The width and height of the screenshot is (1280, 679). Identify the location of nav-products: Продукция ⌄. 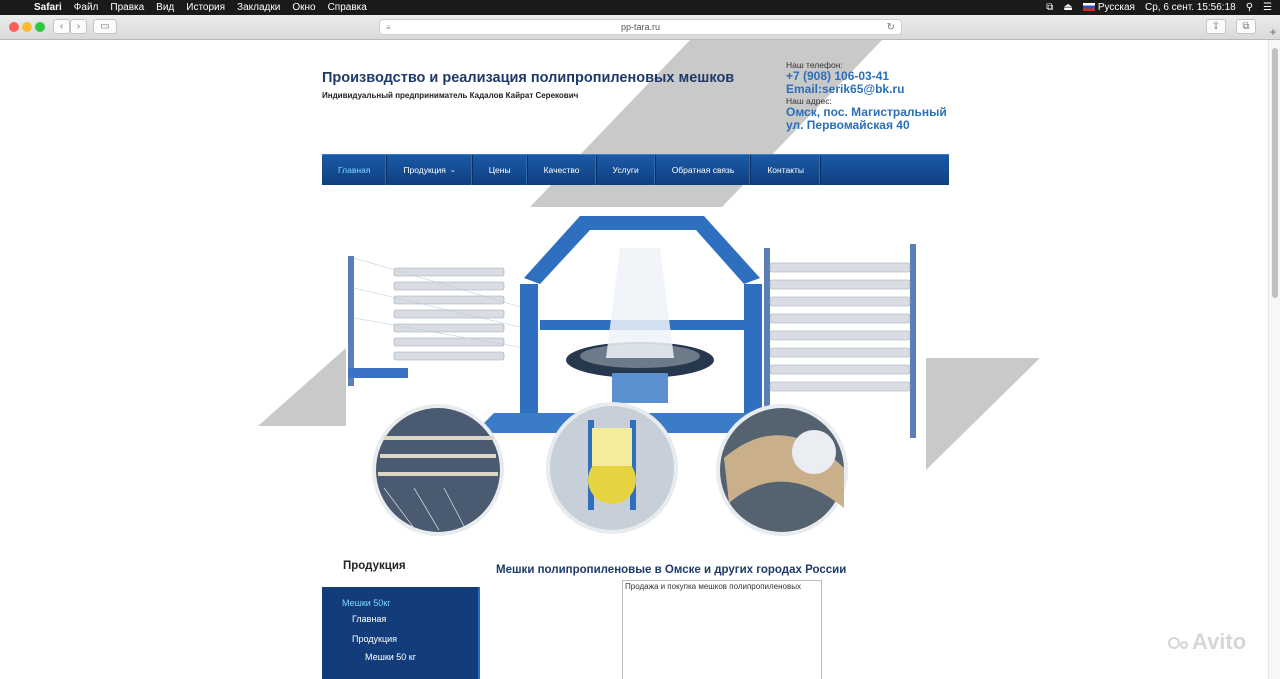
(430, 170).